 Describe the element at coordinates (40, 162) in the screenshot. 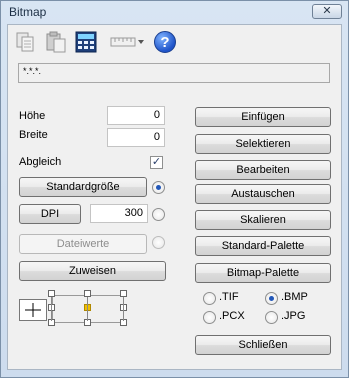

I see `abgleich-label: Abgleich` at that location.